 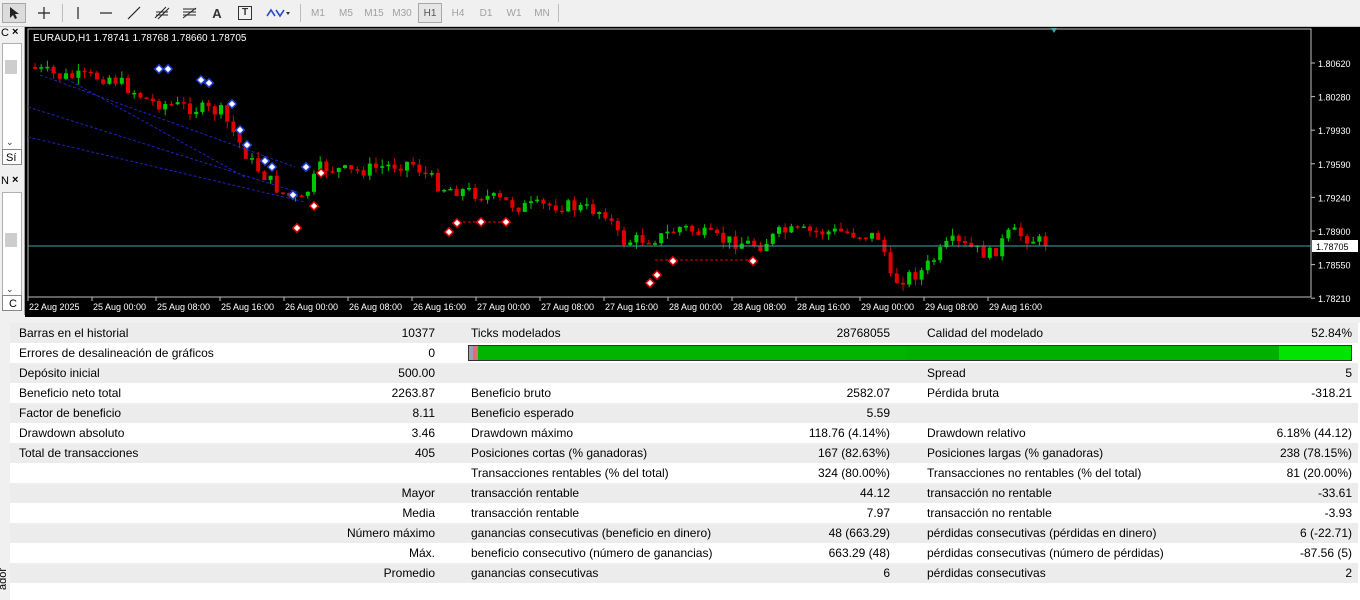 I want to click on timeframe-h1: H1, so click(x=430, y=13).